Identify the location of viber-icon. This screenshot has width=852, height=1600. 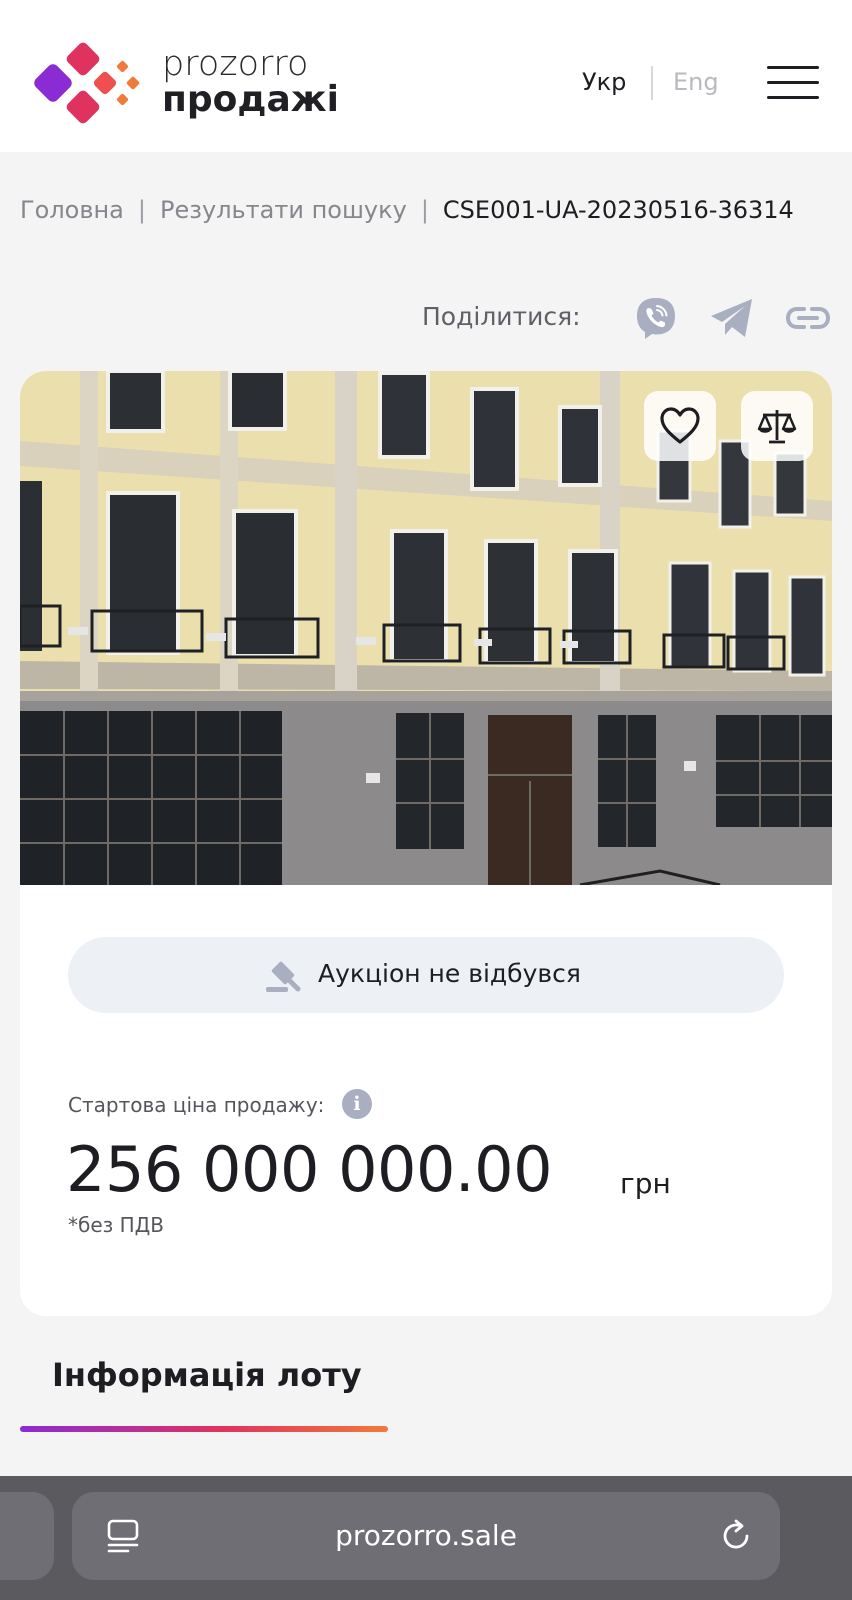
(656, 318).